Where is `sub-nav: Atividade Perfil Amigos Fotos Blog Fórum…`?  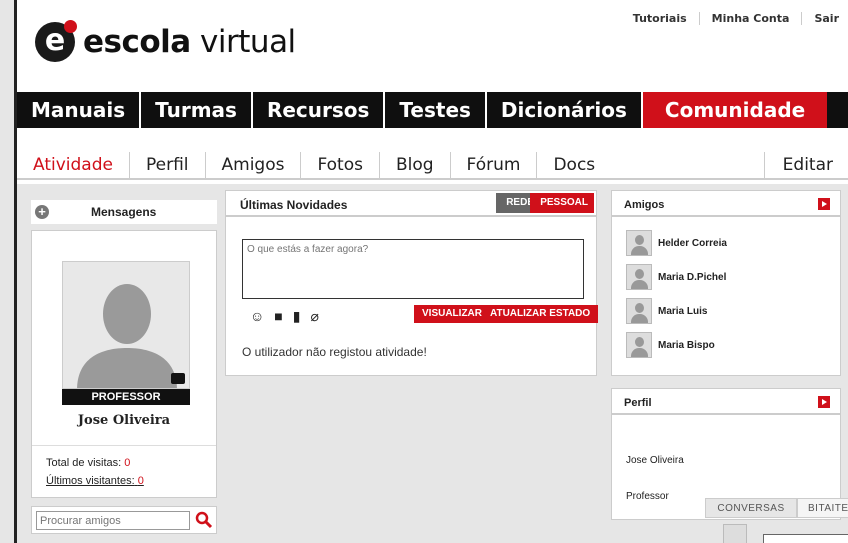
sub-nav: Atividade Perfil Amigos Fotos Blog Fórum… is located at coordinates (432, 166).